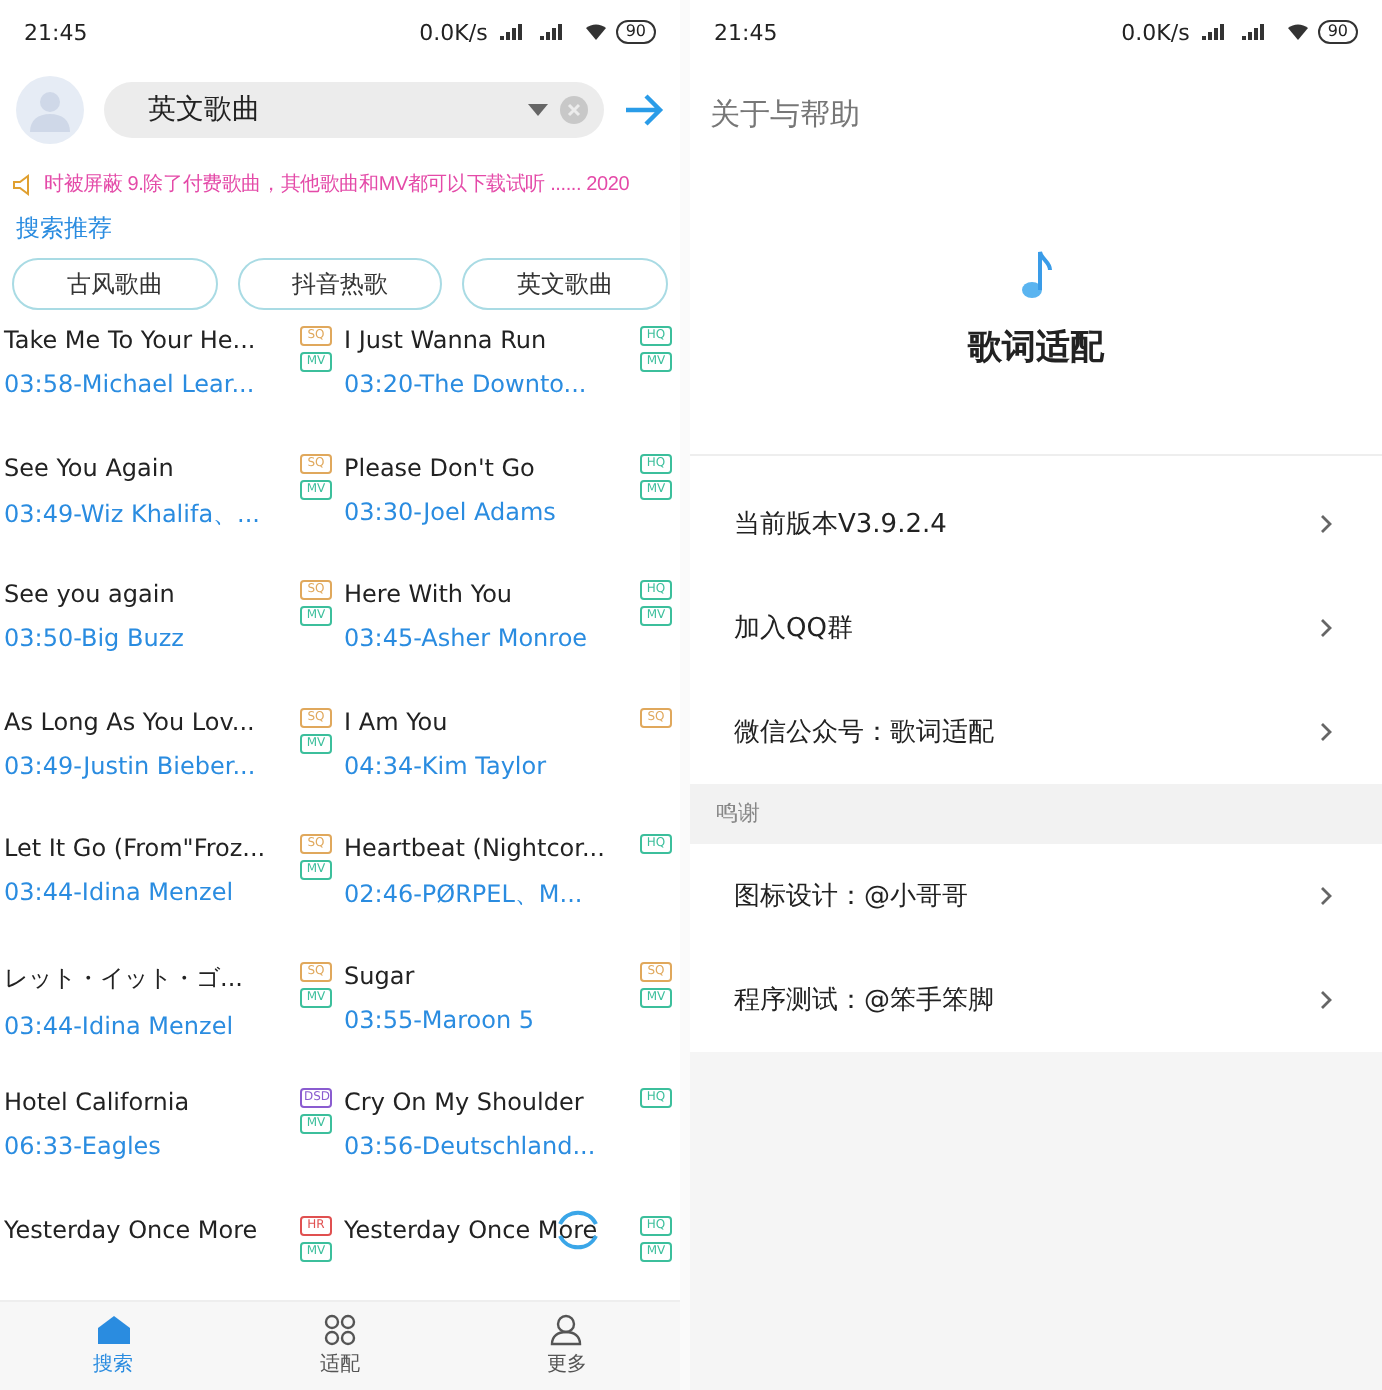  I want to click on suggestion-chip: 古风歌曲, so click(115, 284).